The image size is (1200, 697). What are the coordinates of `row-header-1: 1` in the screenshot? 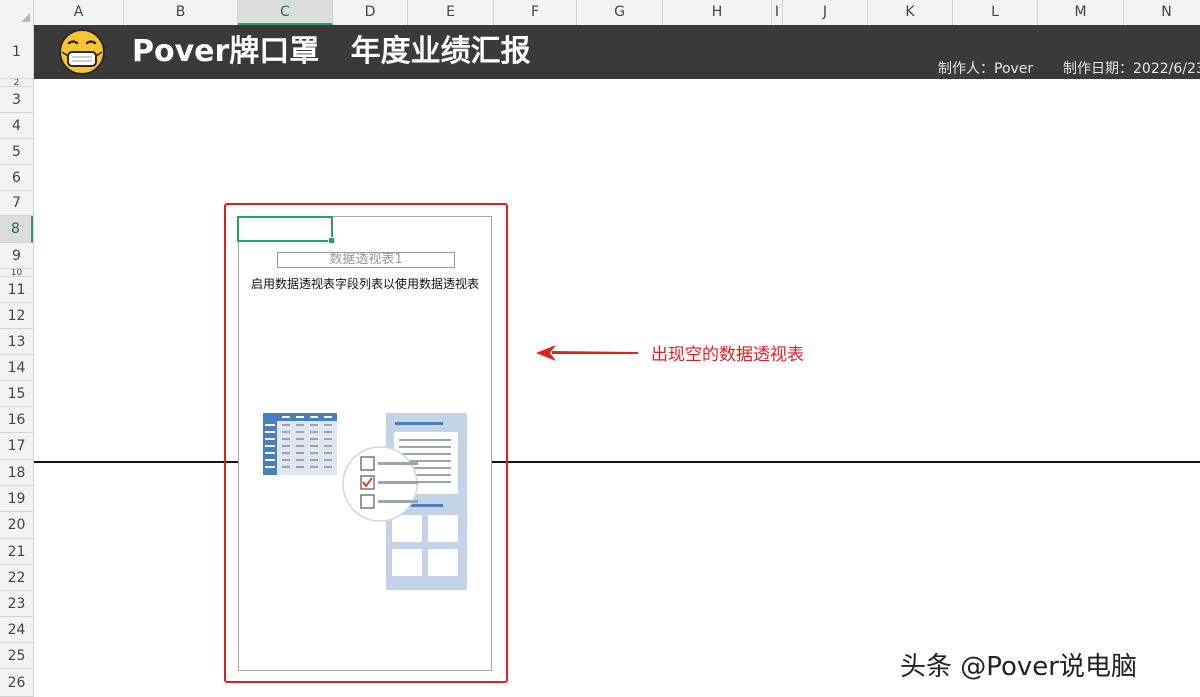 It's located at (16, 52).